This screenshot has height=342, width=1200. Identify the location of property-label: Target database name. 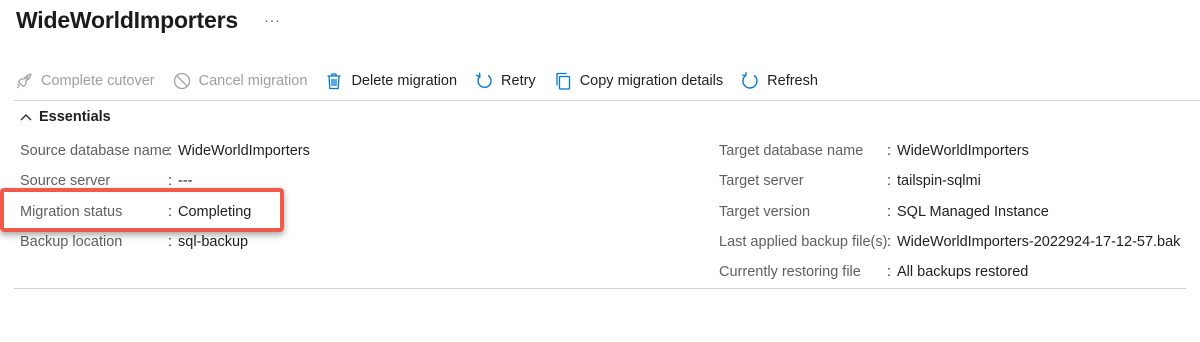
(791, 151).